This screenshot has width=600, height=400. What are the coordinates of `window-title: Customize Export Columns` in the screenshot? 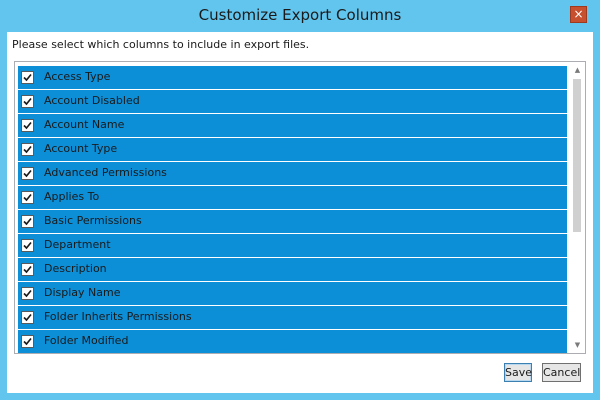 It's located at (300, 15).